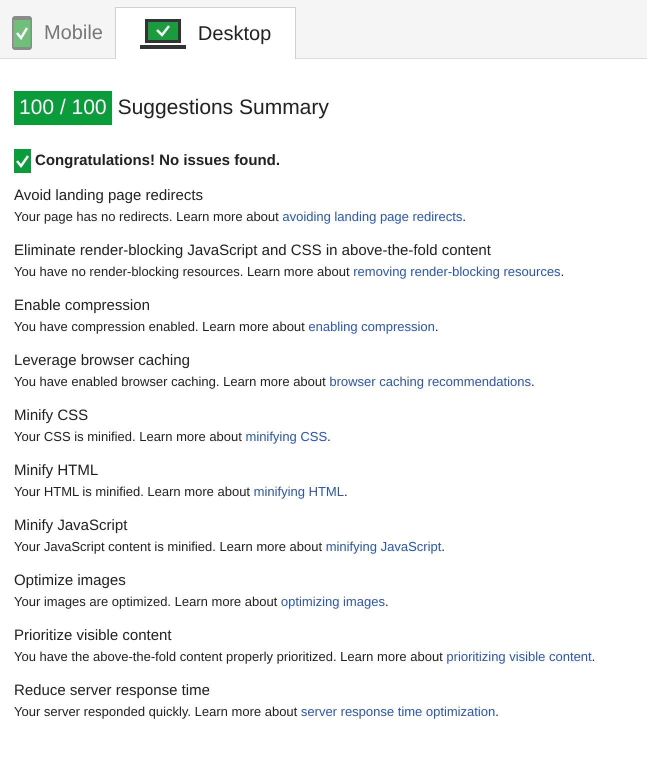 The image size is (647, 761). What do you see at coordinates (82, 306) in the screenshot?
I see `rule-title: Enable compression` at bounding box center [82, 306].